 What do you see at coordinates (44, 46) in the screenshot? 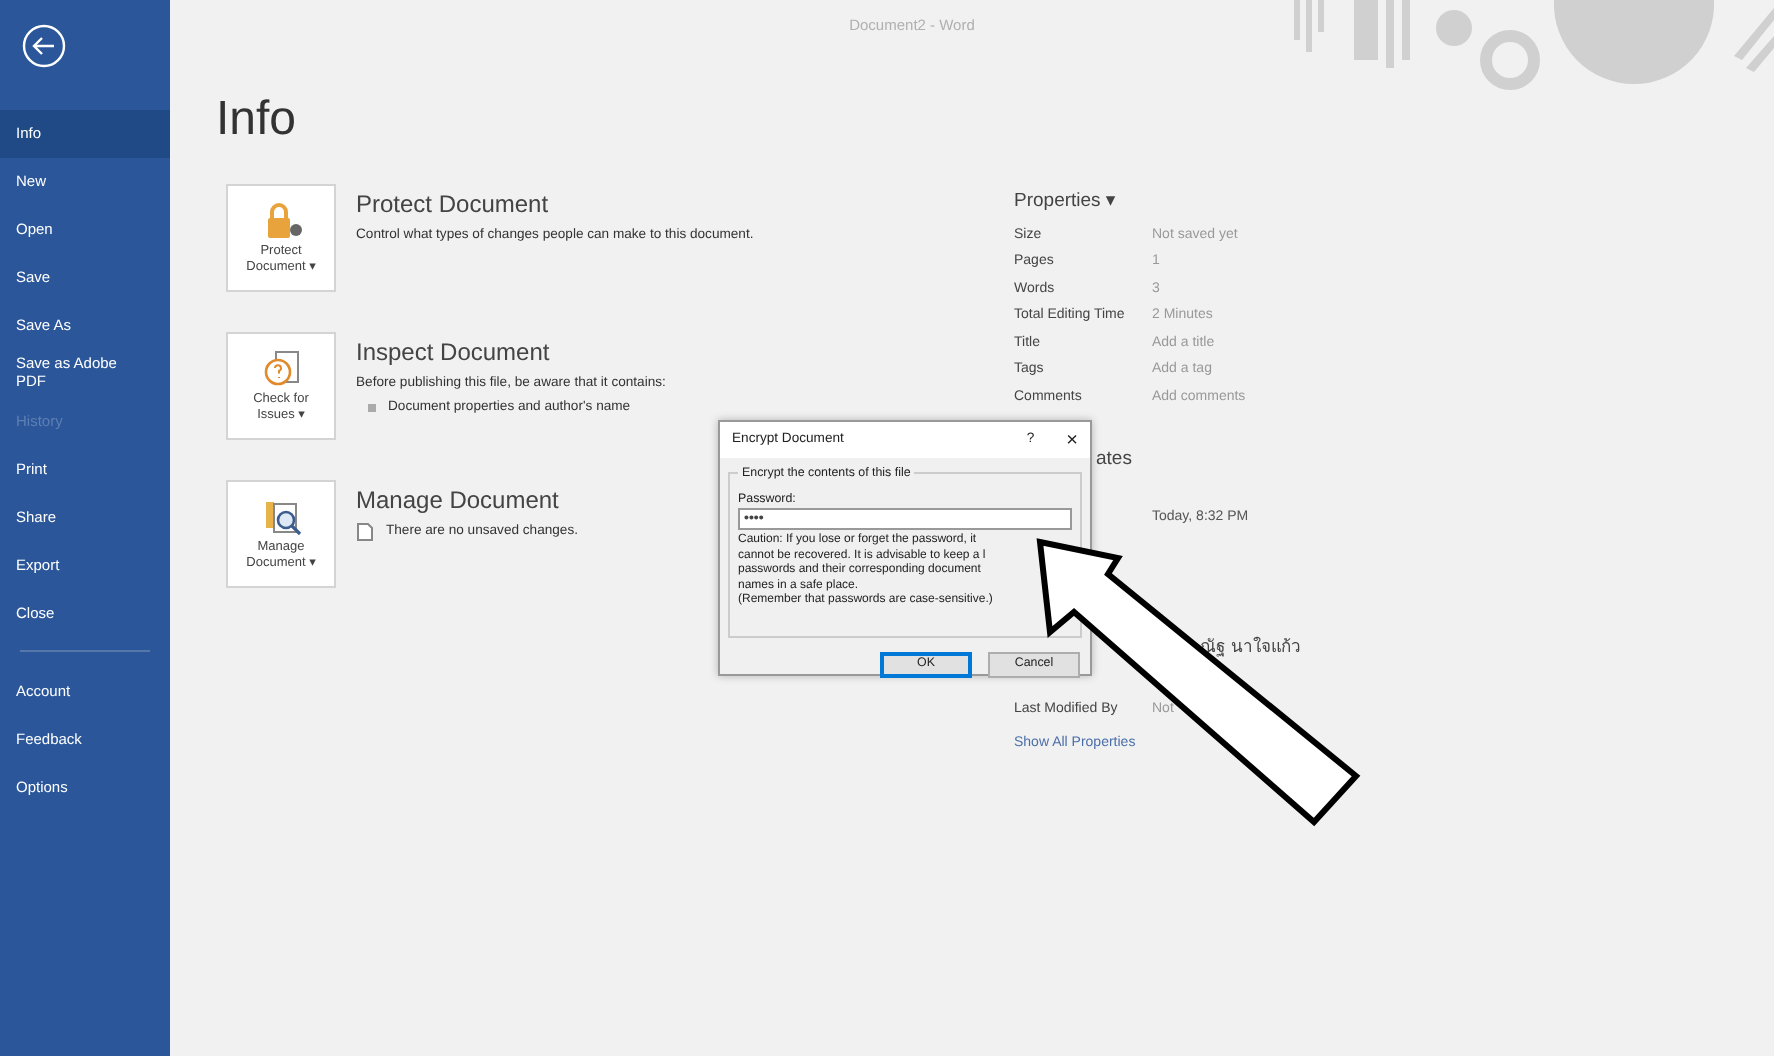
I see `back-button` at bounding box center [44, 46].